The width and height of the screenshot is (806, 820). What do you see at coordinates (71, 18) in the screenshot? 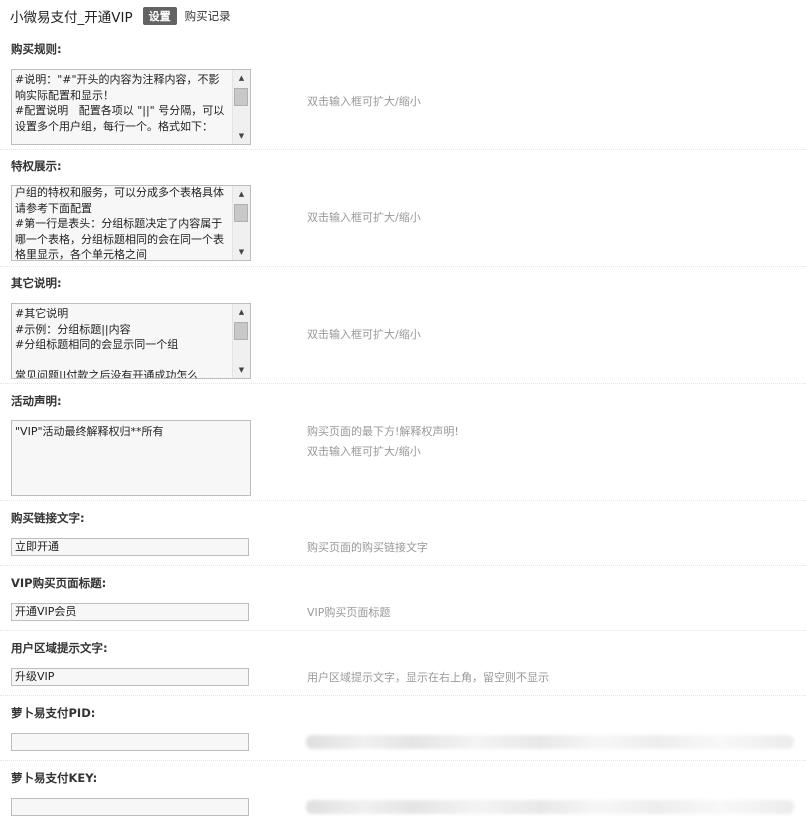
I see `page-title: 小微易支付_开通VIP` at bounding box center [71, 18].